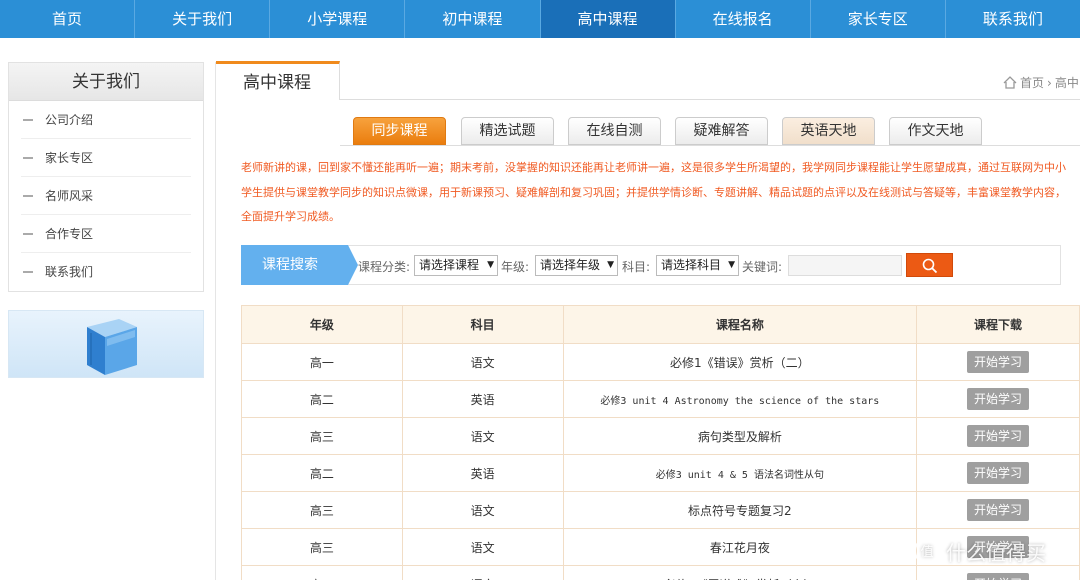 This screenshot has height=580, width=1080. I want to click on sidebar-item-company: 公司介绍, so click(106, 120).